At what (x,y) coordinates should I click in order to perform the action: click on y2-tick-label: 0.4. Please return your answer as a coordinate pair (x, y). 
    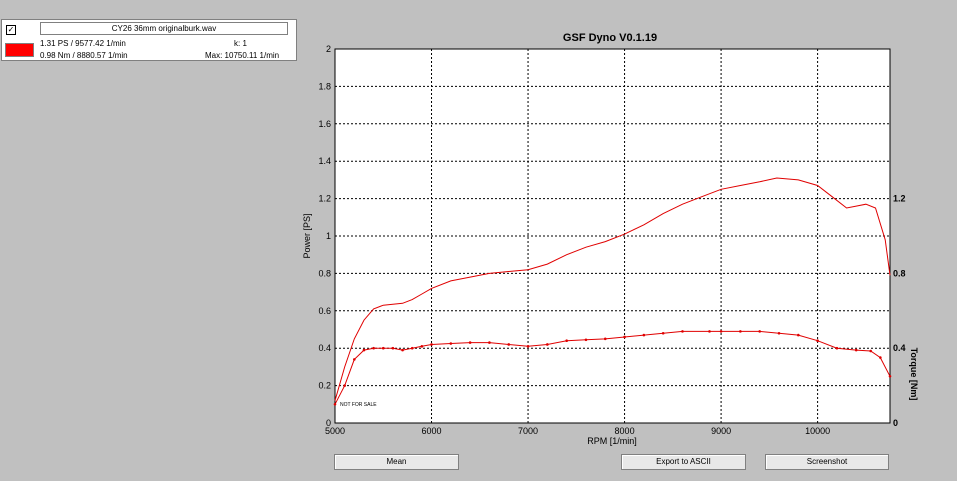
    Looking at the image, I should click on (899, 348).